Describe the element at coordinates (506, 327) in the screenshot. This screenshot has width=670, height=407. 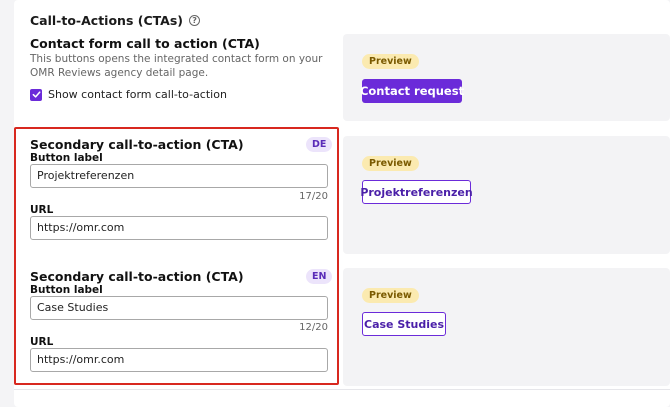
I see `secondary-en-preview-panel: Preview Case Studies` at that location.